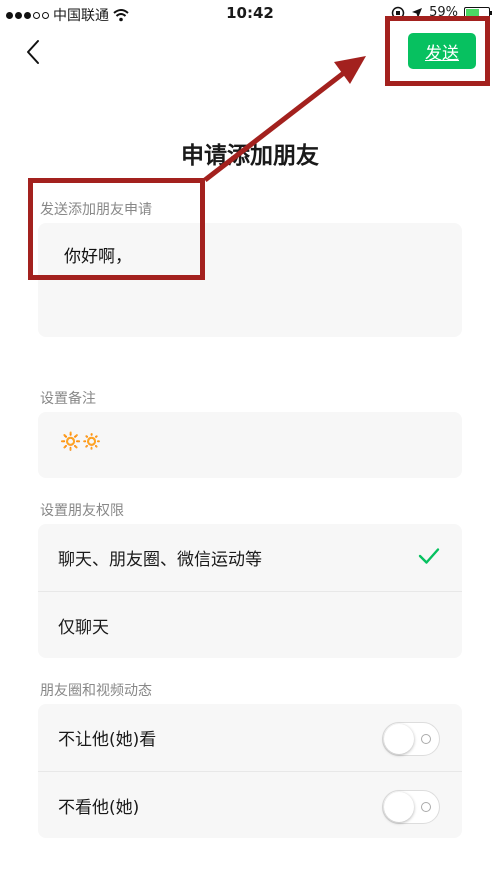  What do you see at coordinates (82, 511) in the screenshot?
I see `permissions-label: 设置朋友权限` at bounding box center [82, 511].